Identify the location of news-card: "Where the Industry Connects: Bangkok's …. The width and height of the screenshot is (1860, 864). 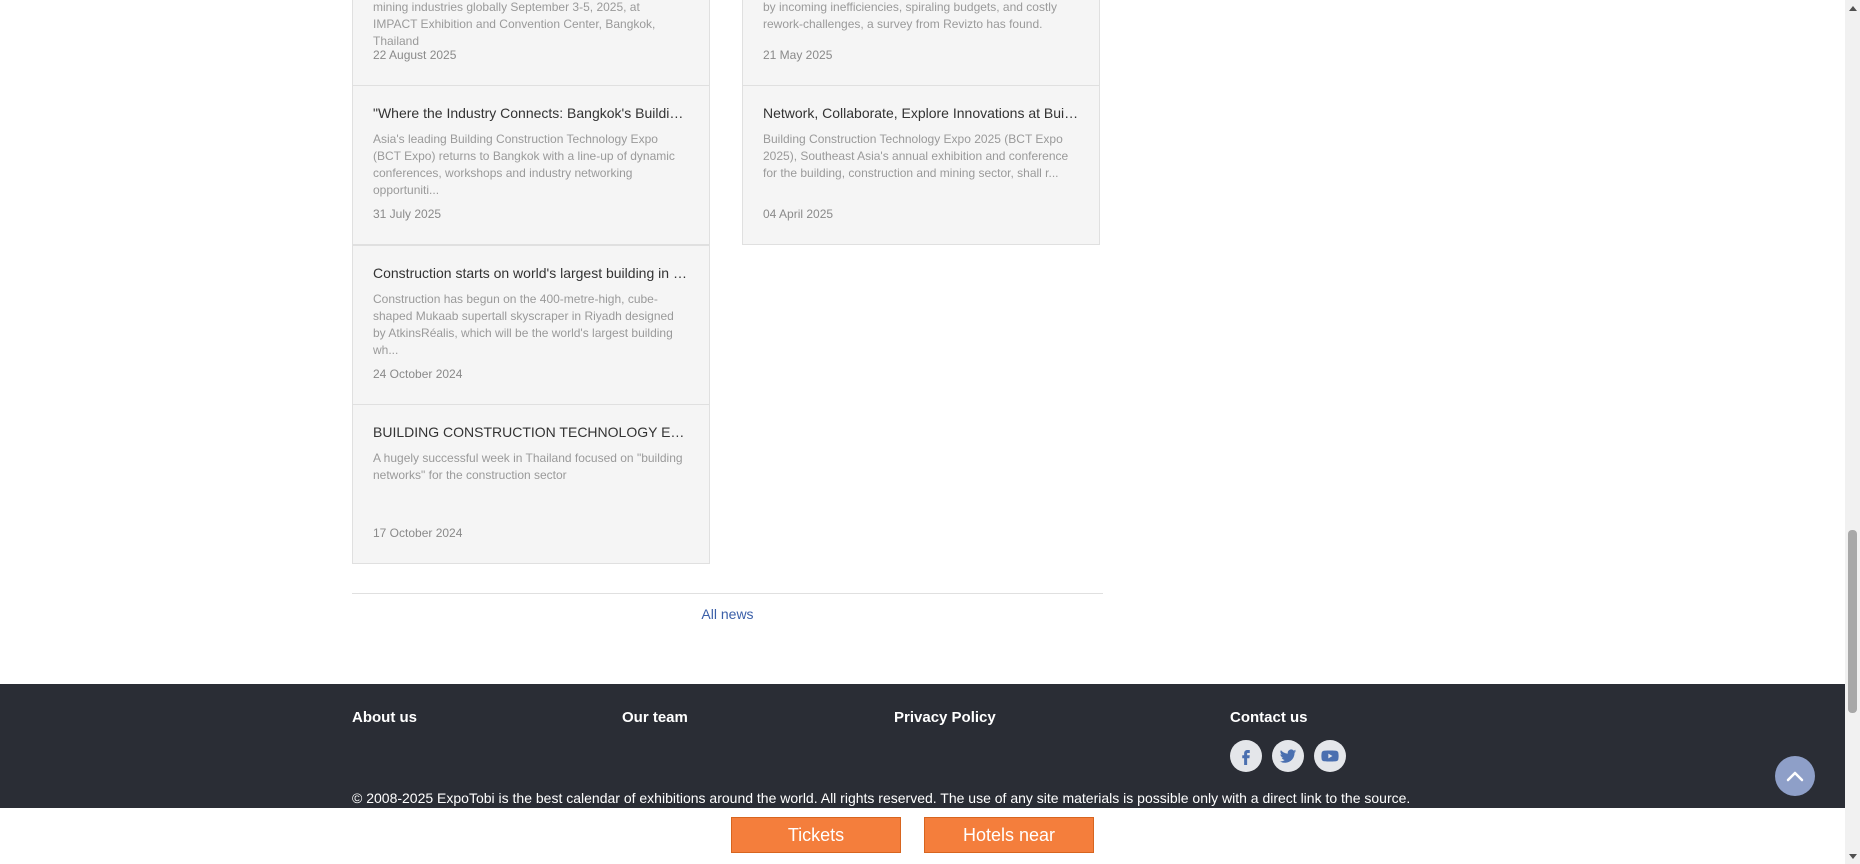
(531, 165).